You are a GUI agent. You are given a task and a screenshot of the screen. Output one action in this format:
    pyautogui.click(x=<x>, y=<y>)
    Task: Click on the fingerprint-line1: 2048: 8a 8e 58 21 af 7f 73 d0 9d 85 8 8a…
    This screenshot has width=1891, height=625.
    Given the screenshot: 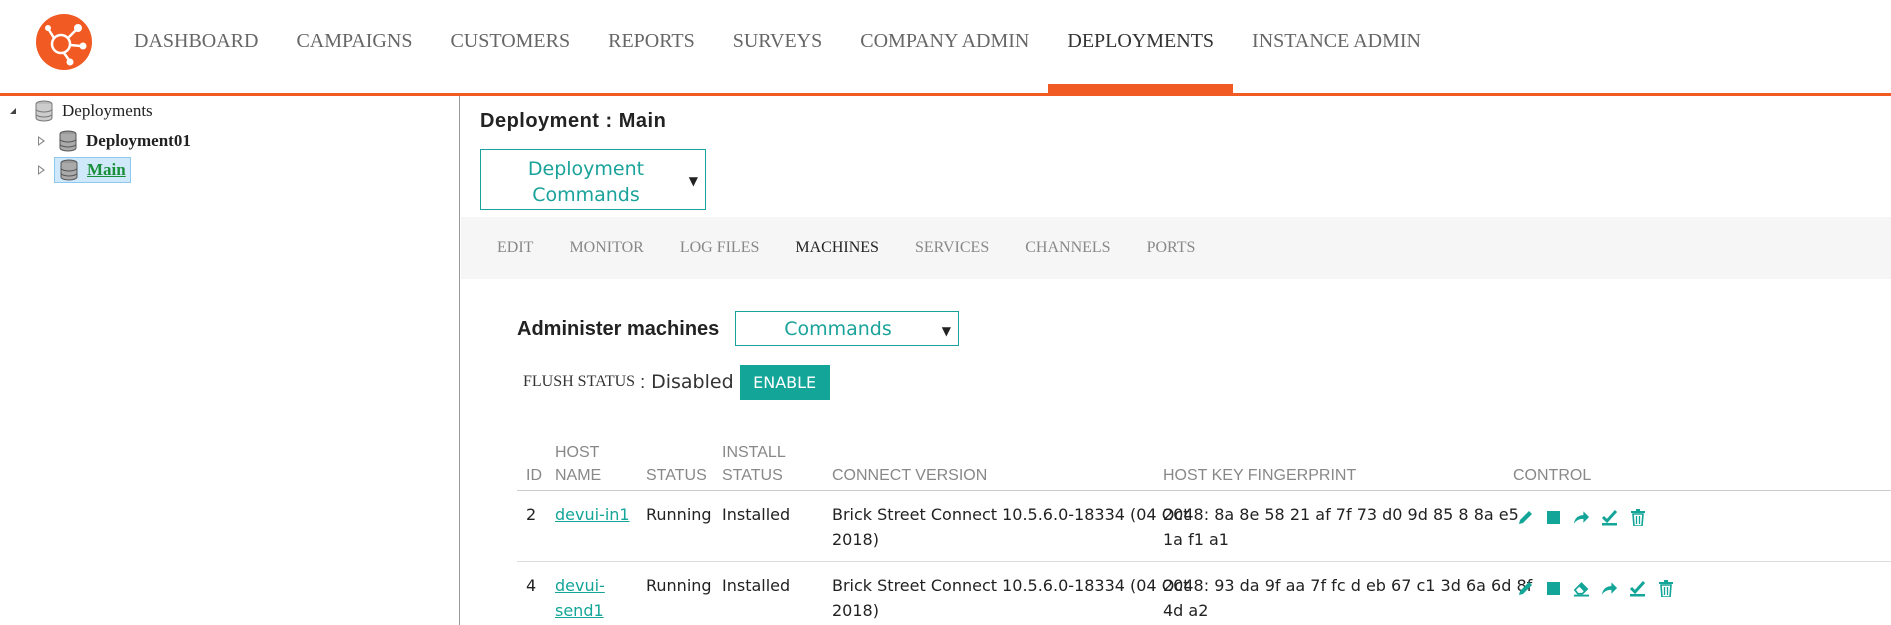 What is the action you would take?
    pyautogui.click(x=1341, y=514)
    